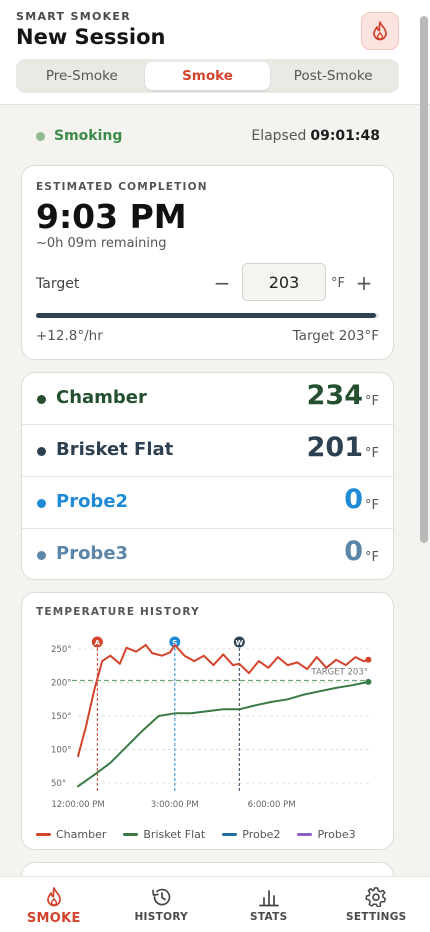 The image size is (430, 932). What do you see at coordinates (207, 555) in the screenshot?
I see `probe-row-probe3: Probe3 0 °F` at bounding box center [207, 555].